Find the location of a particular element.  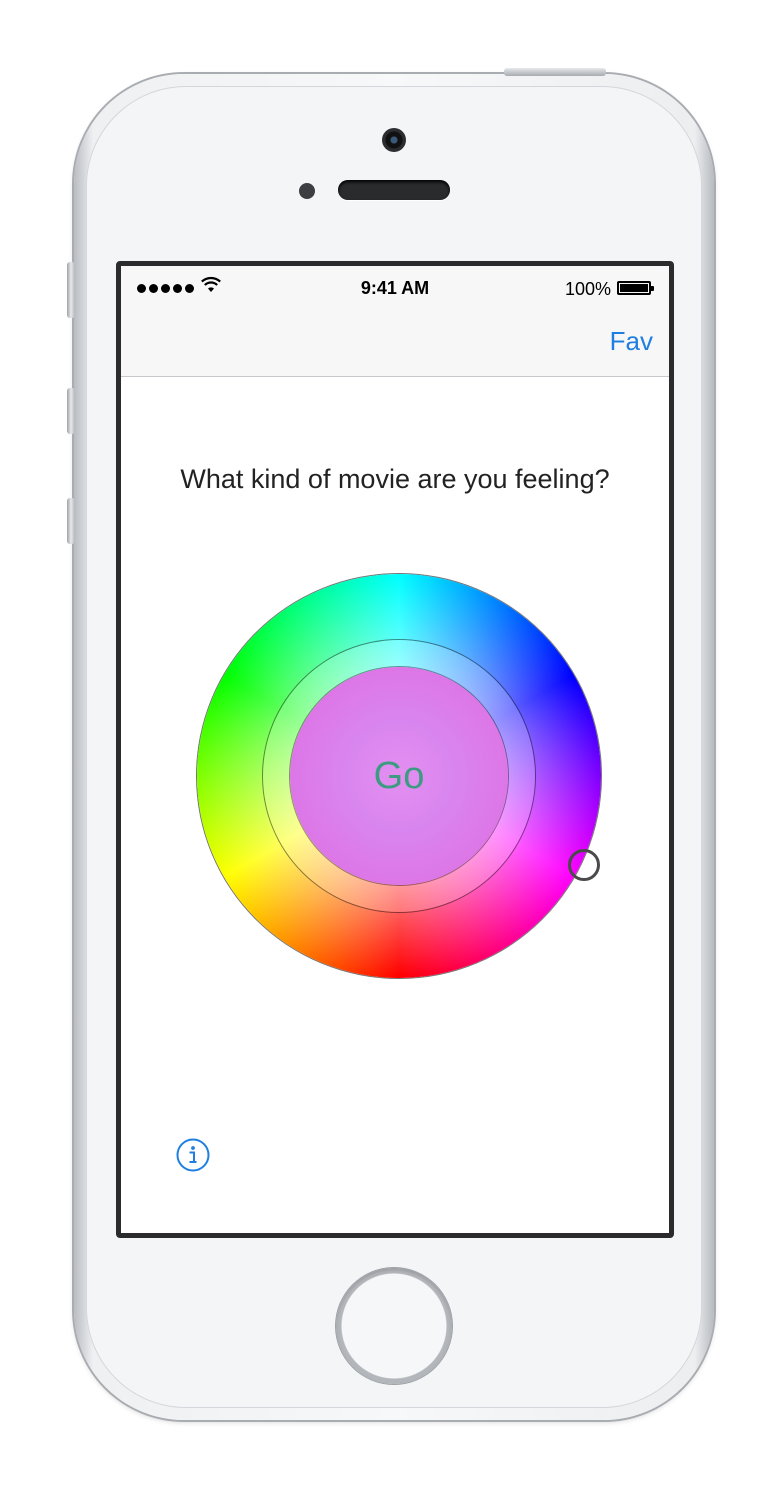

volume-down-button is located at coordinates (71, 521).